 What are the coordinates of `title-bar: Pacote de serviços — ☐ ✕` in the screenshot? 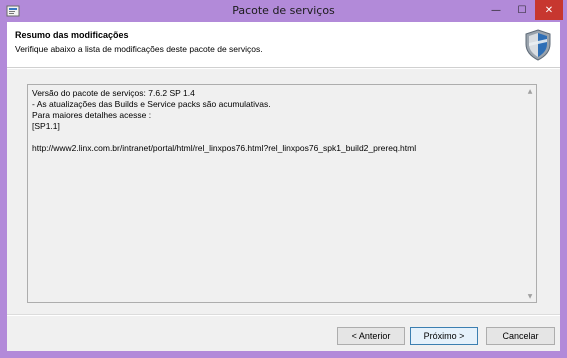 It's located at (283, 11).